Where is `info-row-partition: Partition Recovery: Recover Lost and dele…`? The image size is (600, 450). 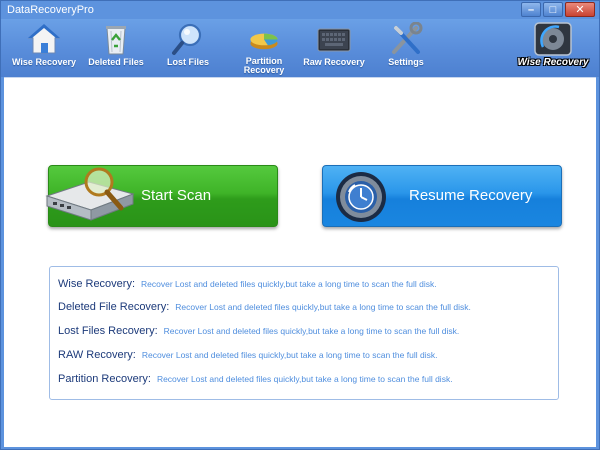
info-row-partition: Partition Recovery: Recover Lost and dele… is located at coordinates (255, 379).